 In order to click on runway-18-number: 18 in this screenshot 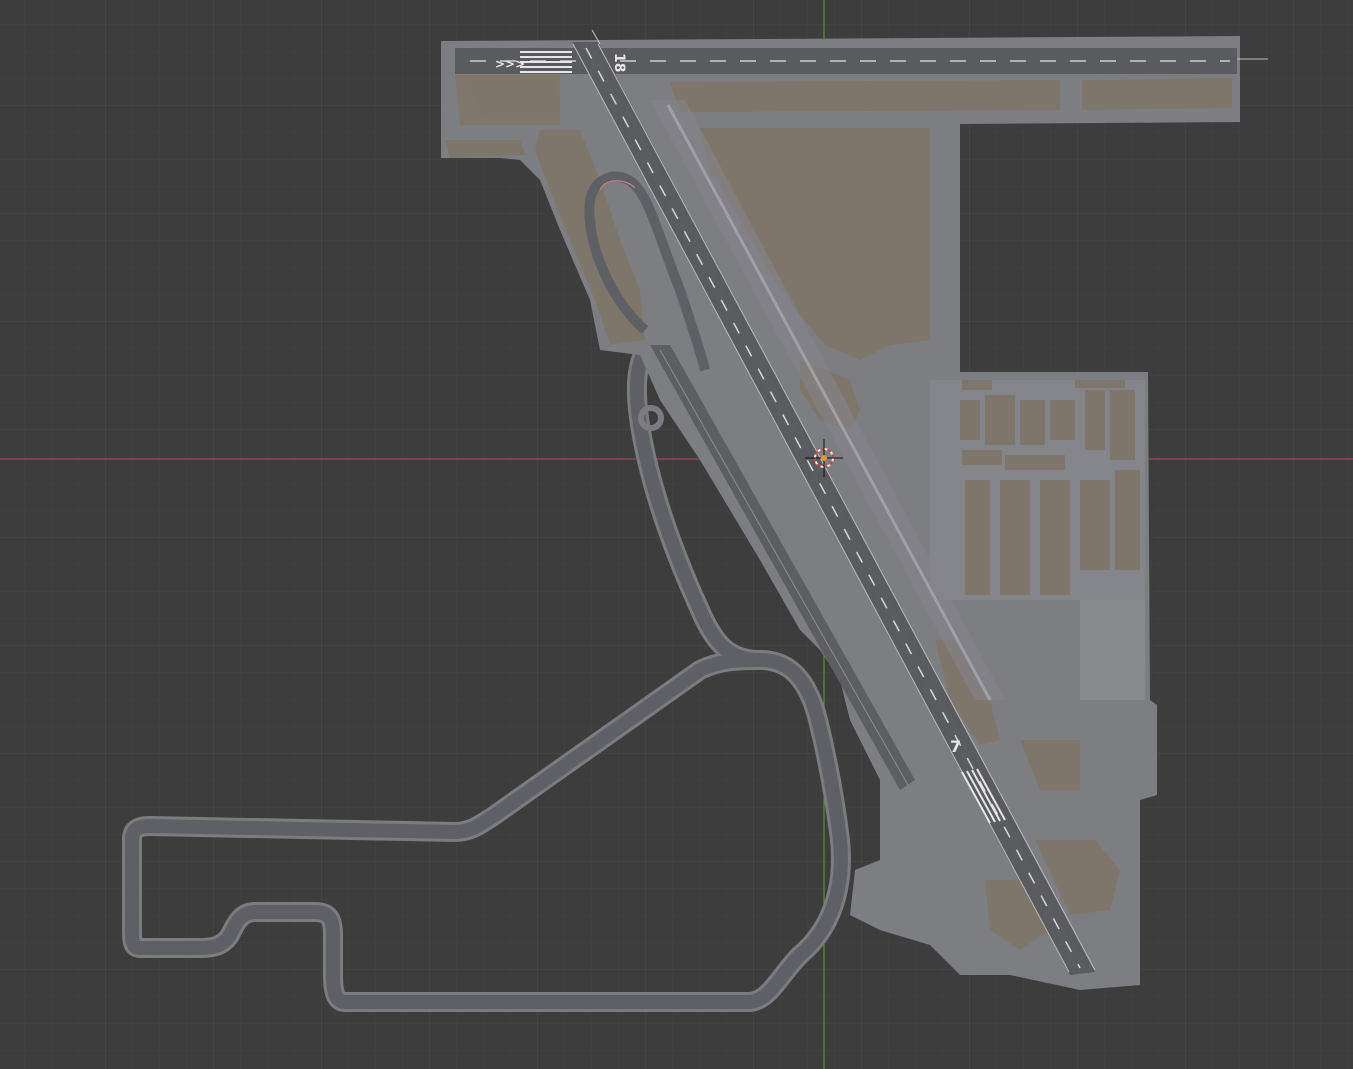, I will do `click(619, 62)`.